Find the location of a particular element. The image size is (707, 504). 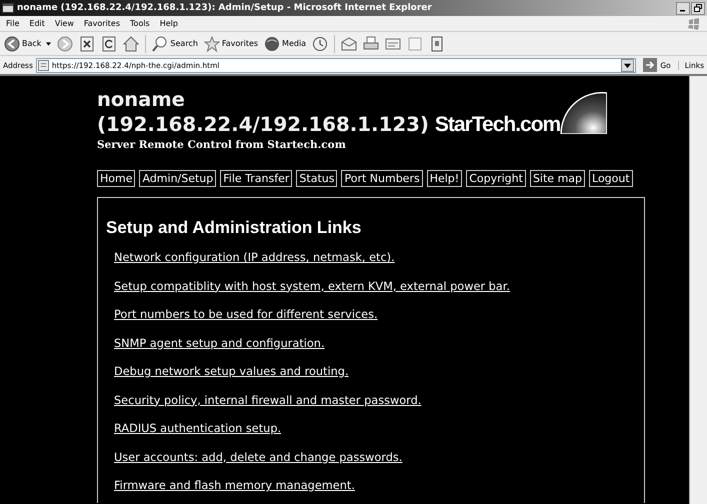

nav-link: Home is located at coordinates (116, 178).